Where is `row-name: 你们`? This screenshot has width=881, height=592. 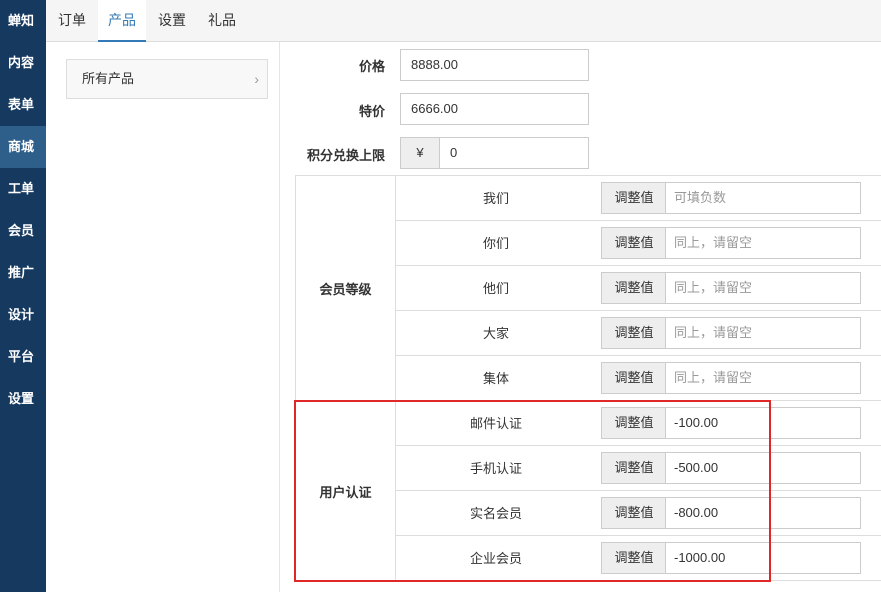 row-name: 你们 is located at coordinates (495, 243).